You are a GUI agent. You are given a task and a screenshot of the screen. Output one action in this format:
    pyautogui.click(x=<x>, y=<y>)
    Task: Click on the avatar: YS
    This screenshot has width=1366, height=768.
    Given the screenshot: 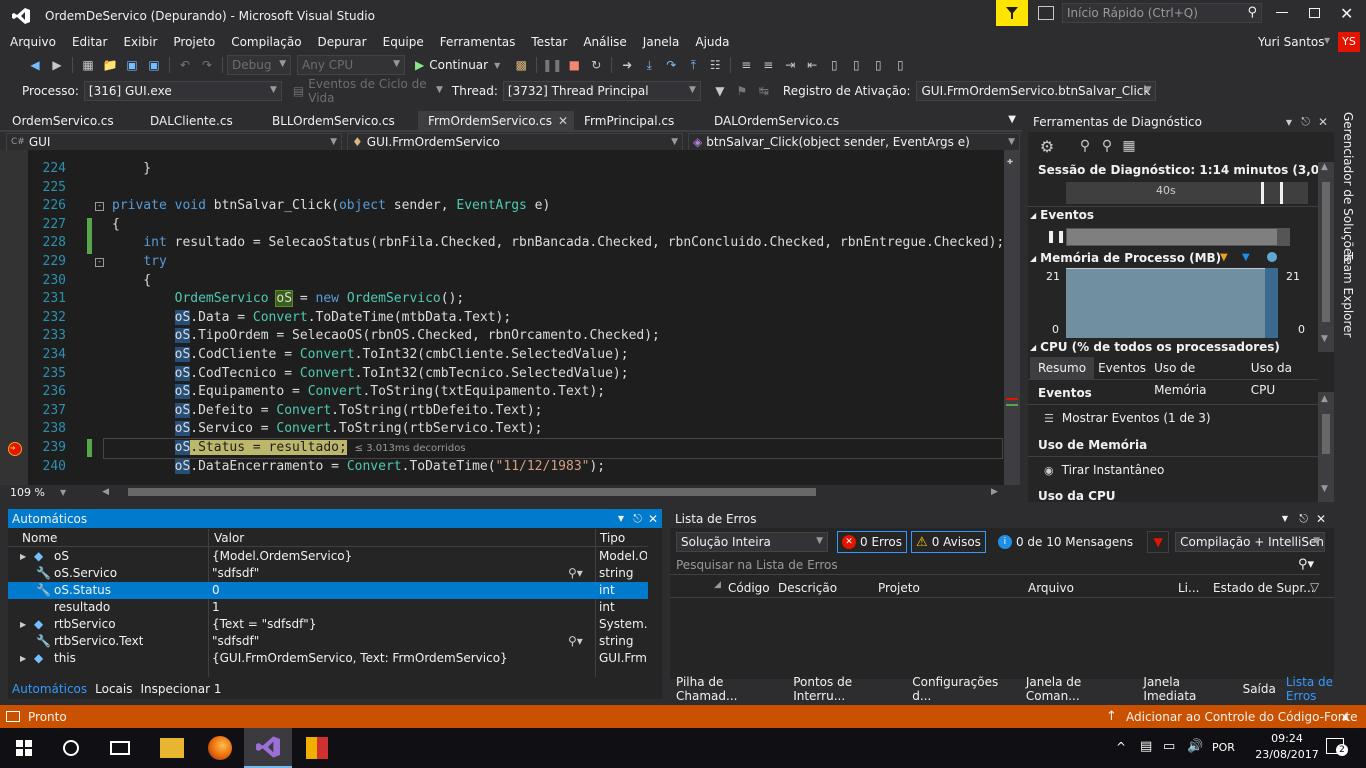 What is the action you would take?
    pyautogui.click(x=1349, y=42)
    